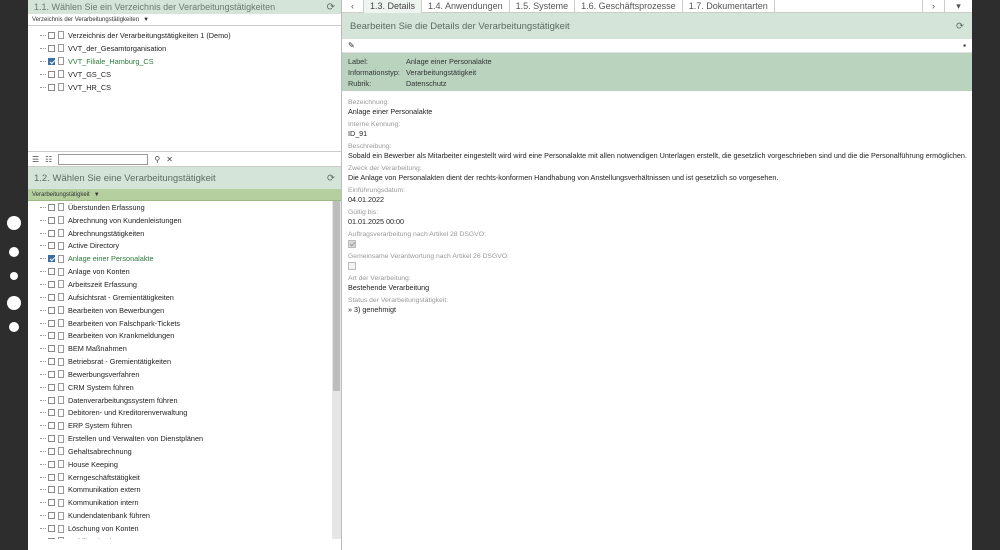 The width and height of the screenshot is (1000, 550). Describe the element at coordinates (543, 6) in the screenshot. I see `tab-systems: 1.5. Systeme` at that location.